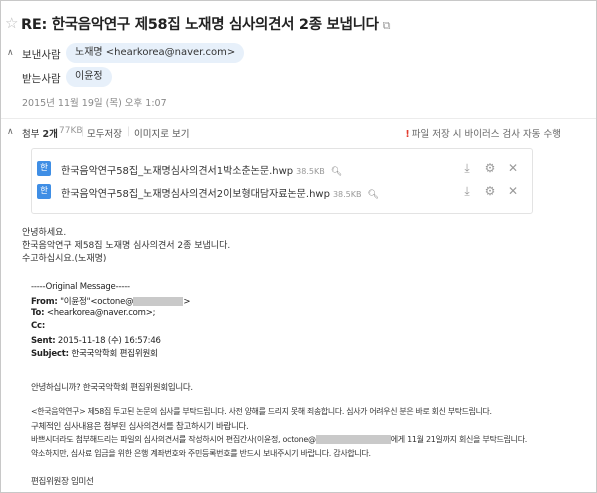 This screenshot has height=493, width=597. I want to click on attachment-title: 첨부 2개, so click(40, 133).